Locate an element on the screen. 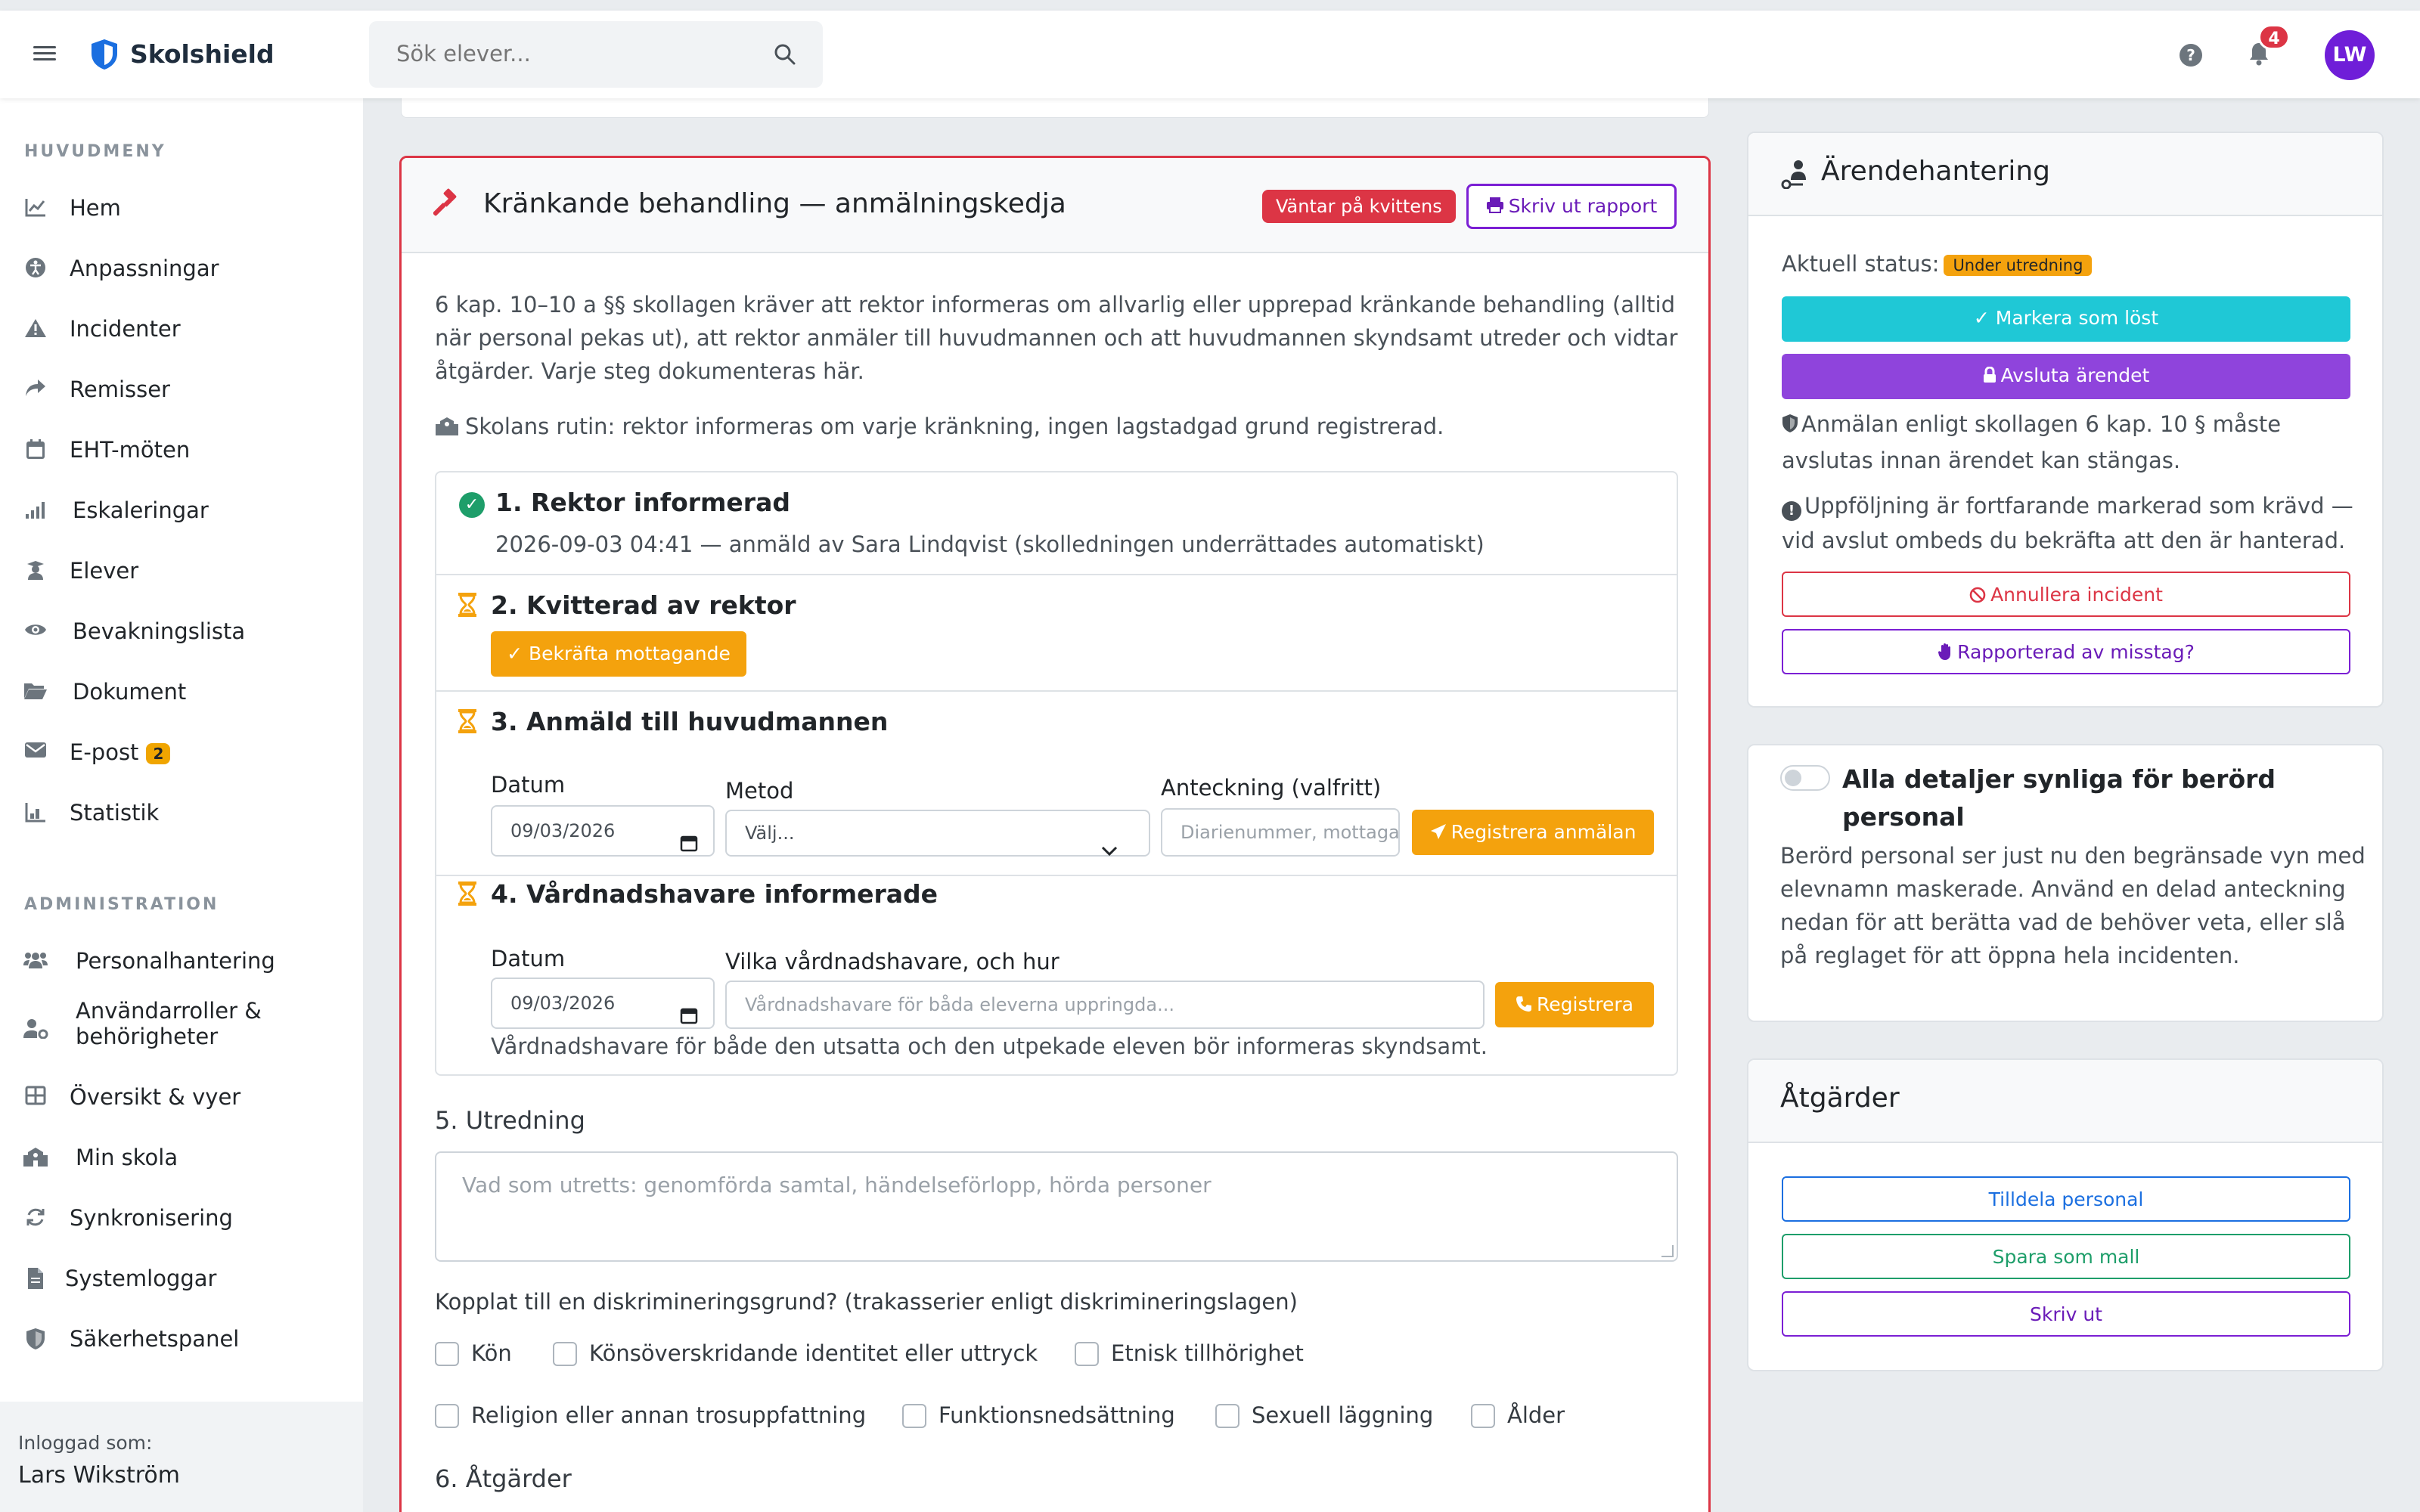 The image size is (2420, 1512). sidebar-item-label: Säkerhetspanel is located at coordinates (155, 1339).